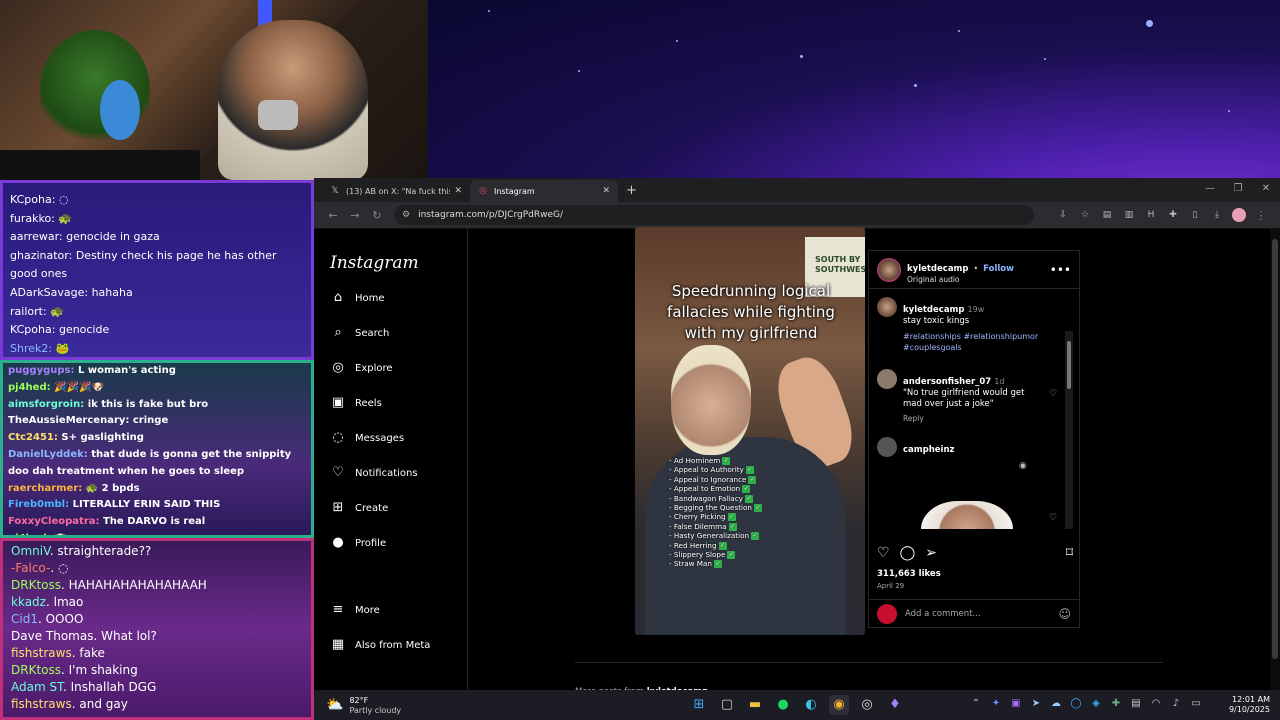 The width and height of the screenshot is (1280, 720). What do you see at coordinates (714, 215) in the screenshot?
I see `url-field: ⚙ instagram.com/p/DJCrgPdRweG/` at bounding box center [714, 215].